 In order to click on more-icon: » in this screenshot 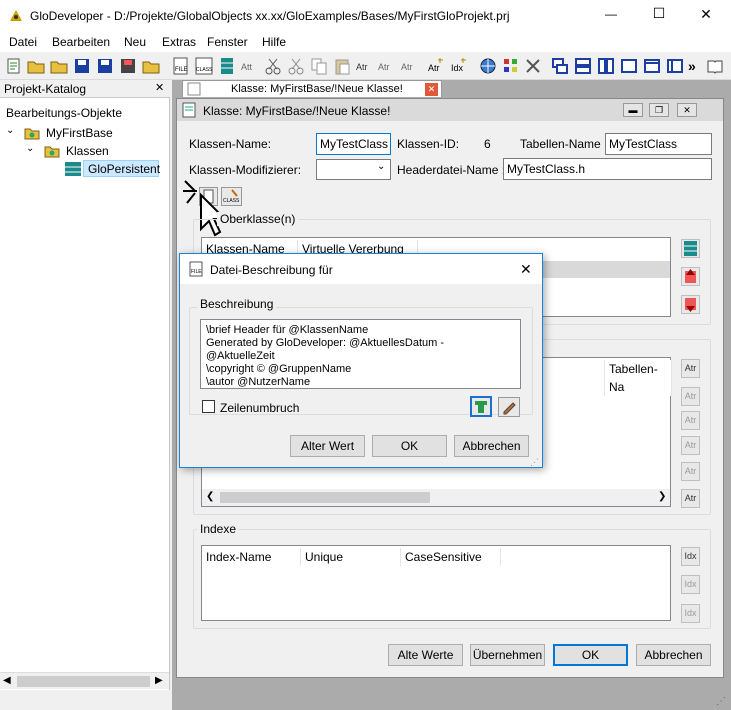, I will do `click(697, 66)`.